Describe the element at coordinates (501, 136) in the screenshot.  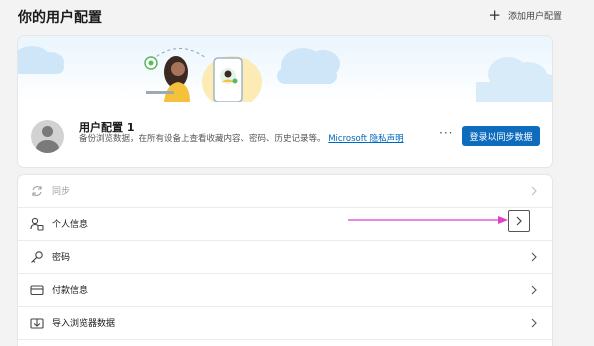
I see `sign-in-to-sync-button: 登录以同步数据` at that location.